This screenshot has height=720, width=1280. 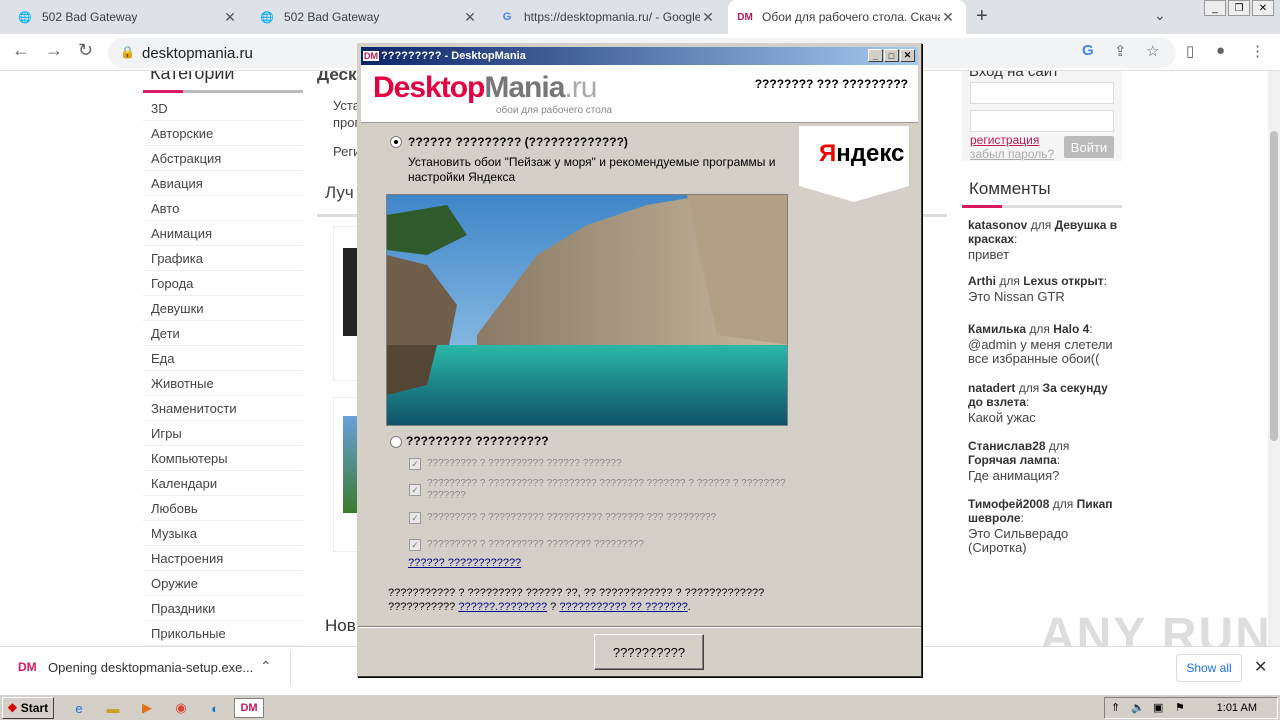 What do you see at coordinates (223, 358) in the screenshot?
I see `category-item: Еда` at bounding box center [223, 358].